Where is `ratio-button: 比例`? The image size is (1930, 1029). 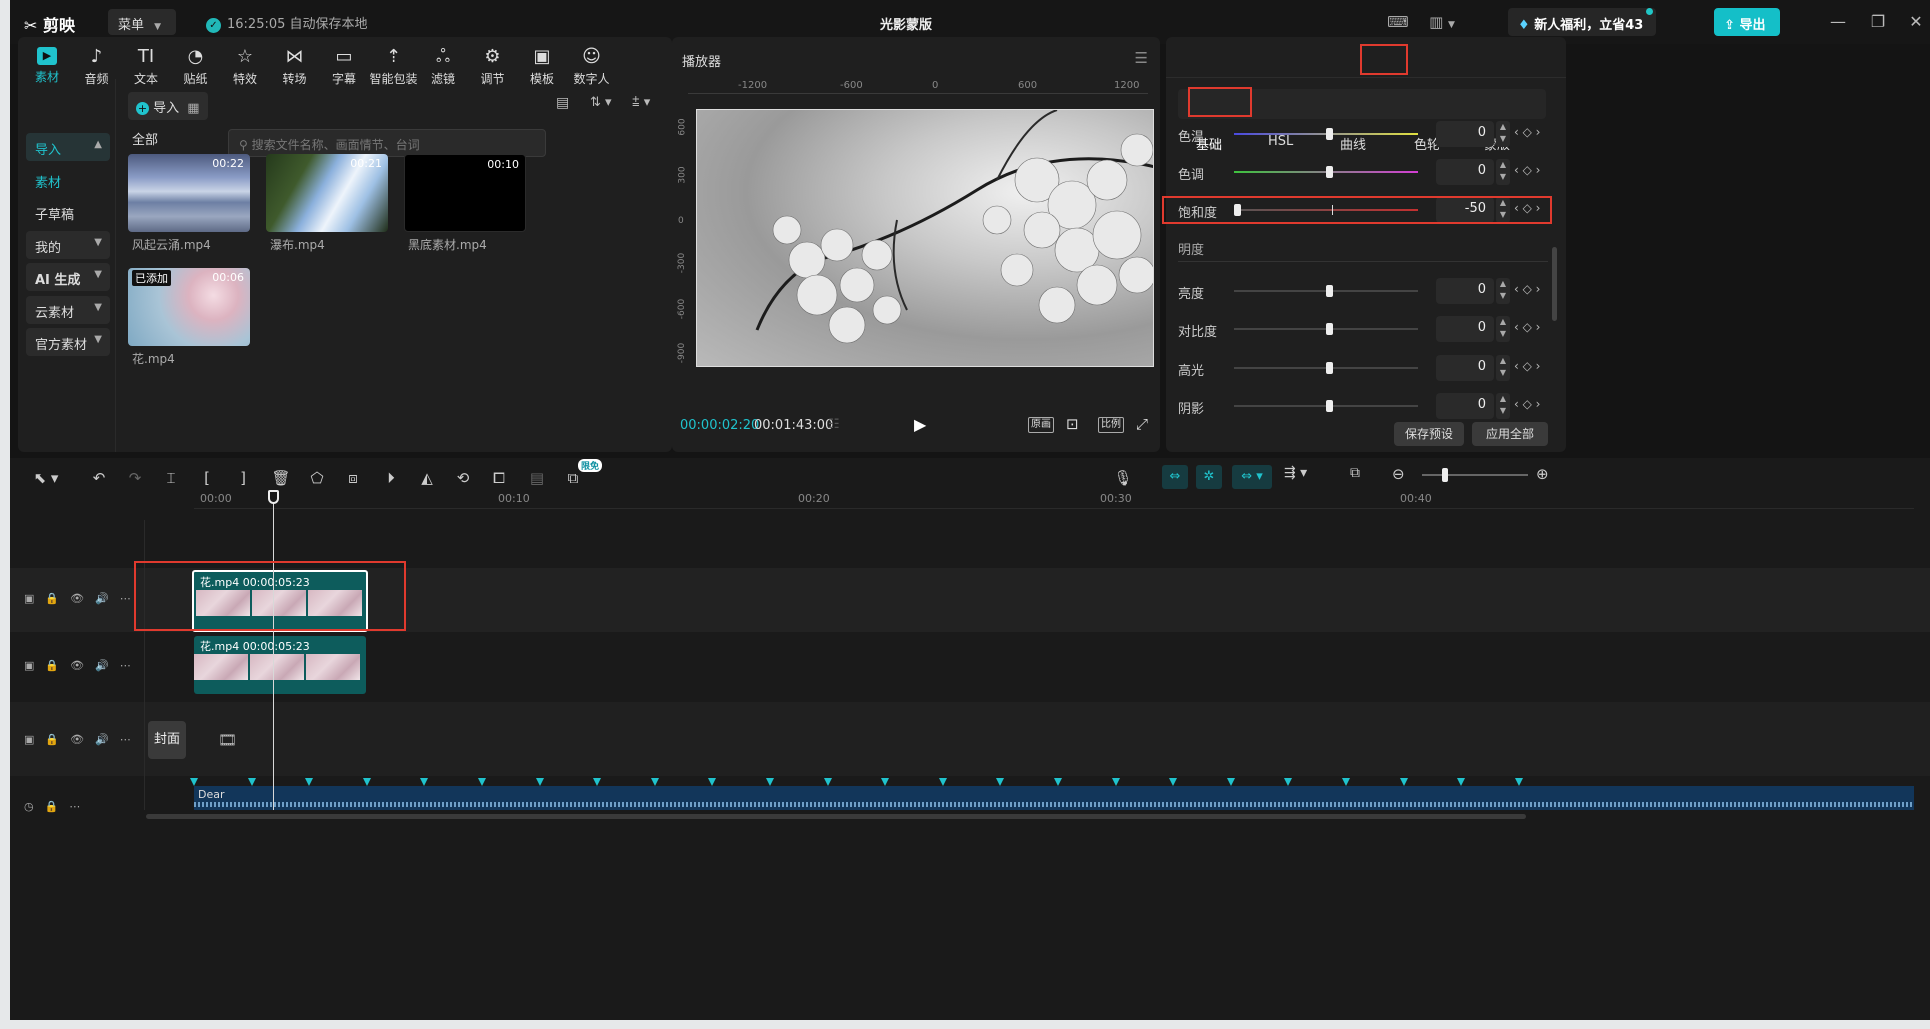
ratio-button: 比例 is located at coordinates (1111, 425).